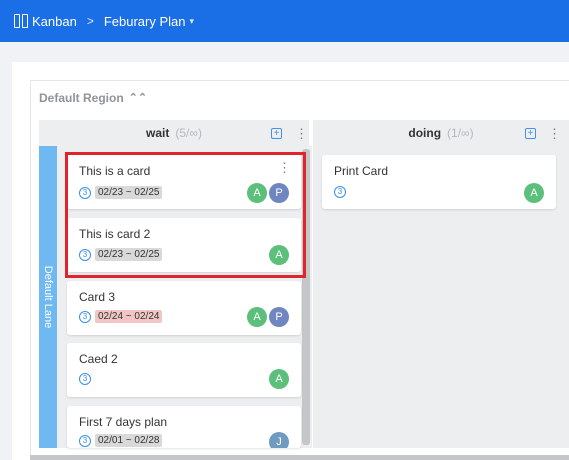 This screenshot has height=460, width=569. Describe the element at coordinates (158, 133) in the screenshot. I see `column-name: wait` at that location.